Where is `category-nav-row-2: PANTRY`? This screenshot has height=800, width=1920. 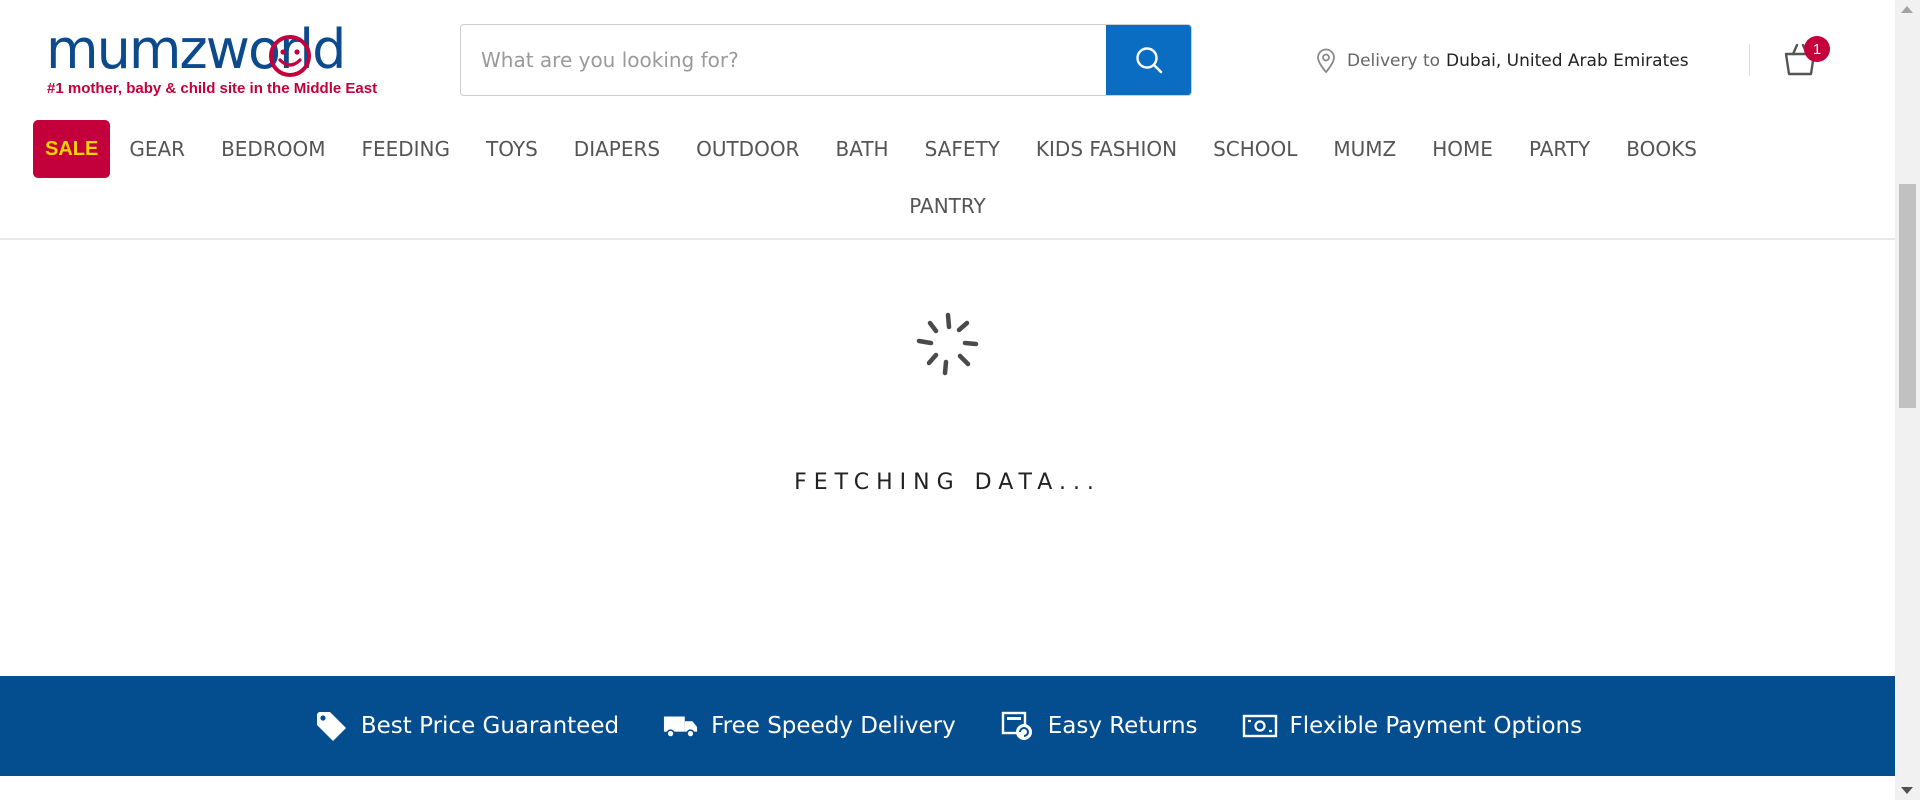 category-nav-row-2: PANTRY is located at coordinates (947, 206).